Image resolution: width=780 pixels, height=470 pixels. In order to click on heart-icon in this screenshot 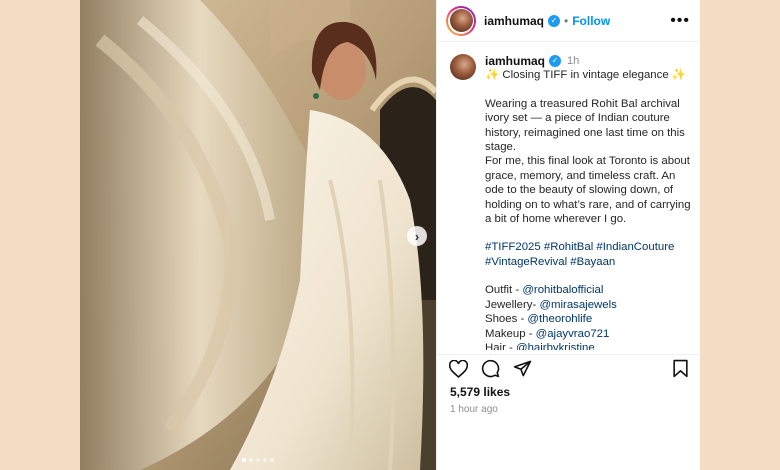, I will do `click(458, 369)`.